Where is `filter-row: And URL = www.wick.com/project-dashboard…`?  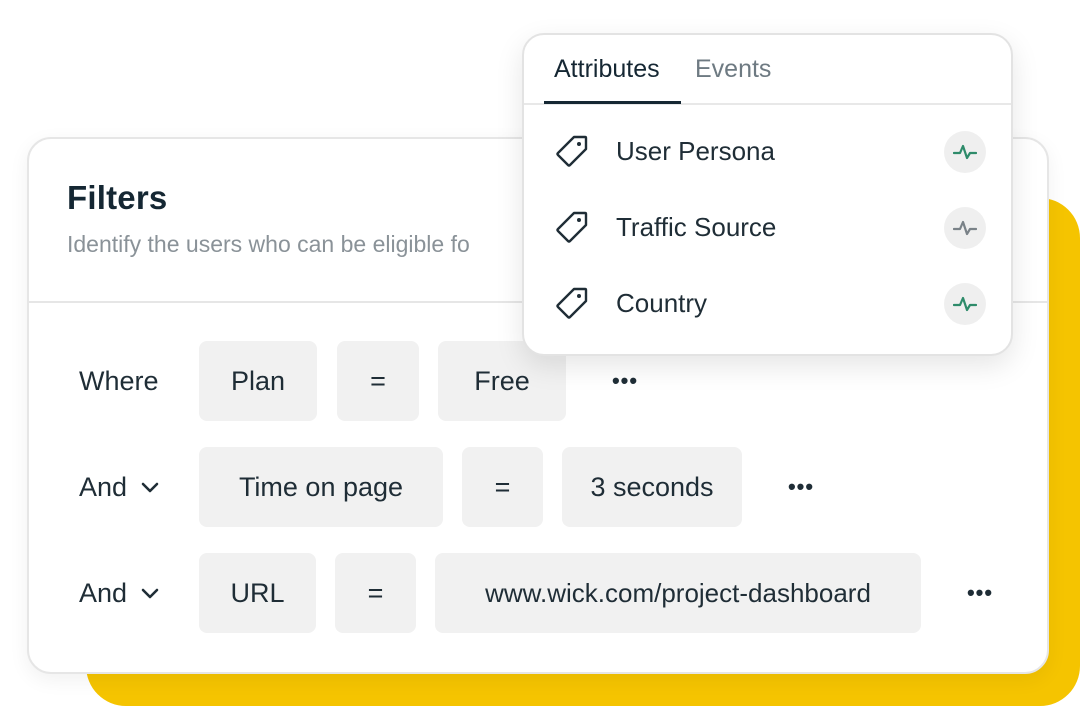
filter-row: And URL = www.wick.com/project-dashboard… is located at coordinates (538, 593).